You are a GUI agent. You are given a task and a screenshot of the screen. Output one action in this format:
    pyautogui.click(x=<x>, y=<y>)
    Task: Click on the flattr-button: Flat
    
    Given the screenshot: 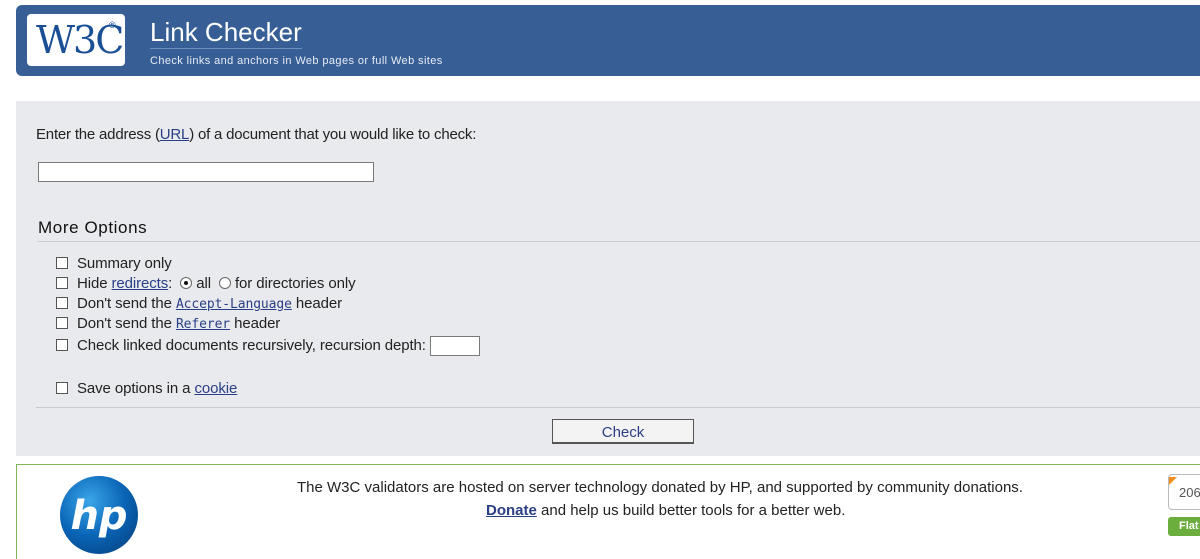 What is the action you would take?
    pyautogui.click(x=1184, y=526)
    